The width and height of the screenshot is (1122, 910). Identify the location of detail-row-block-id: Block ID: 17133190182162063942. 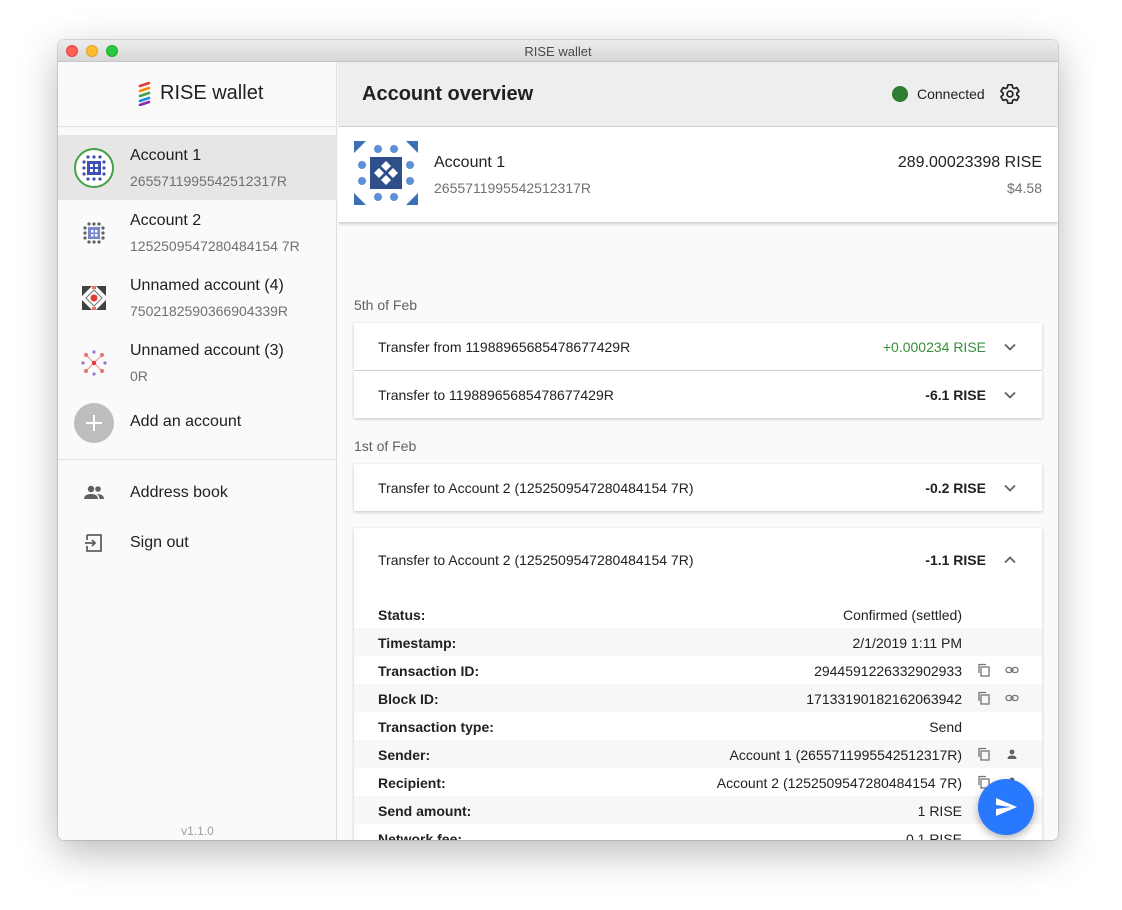
(698, 698).